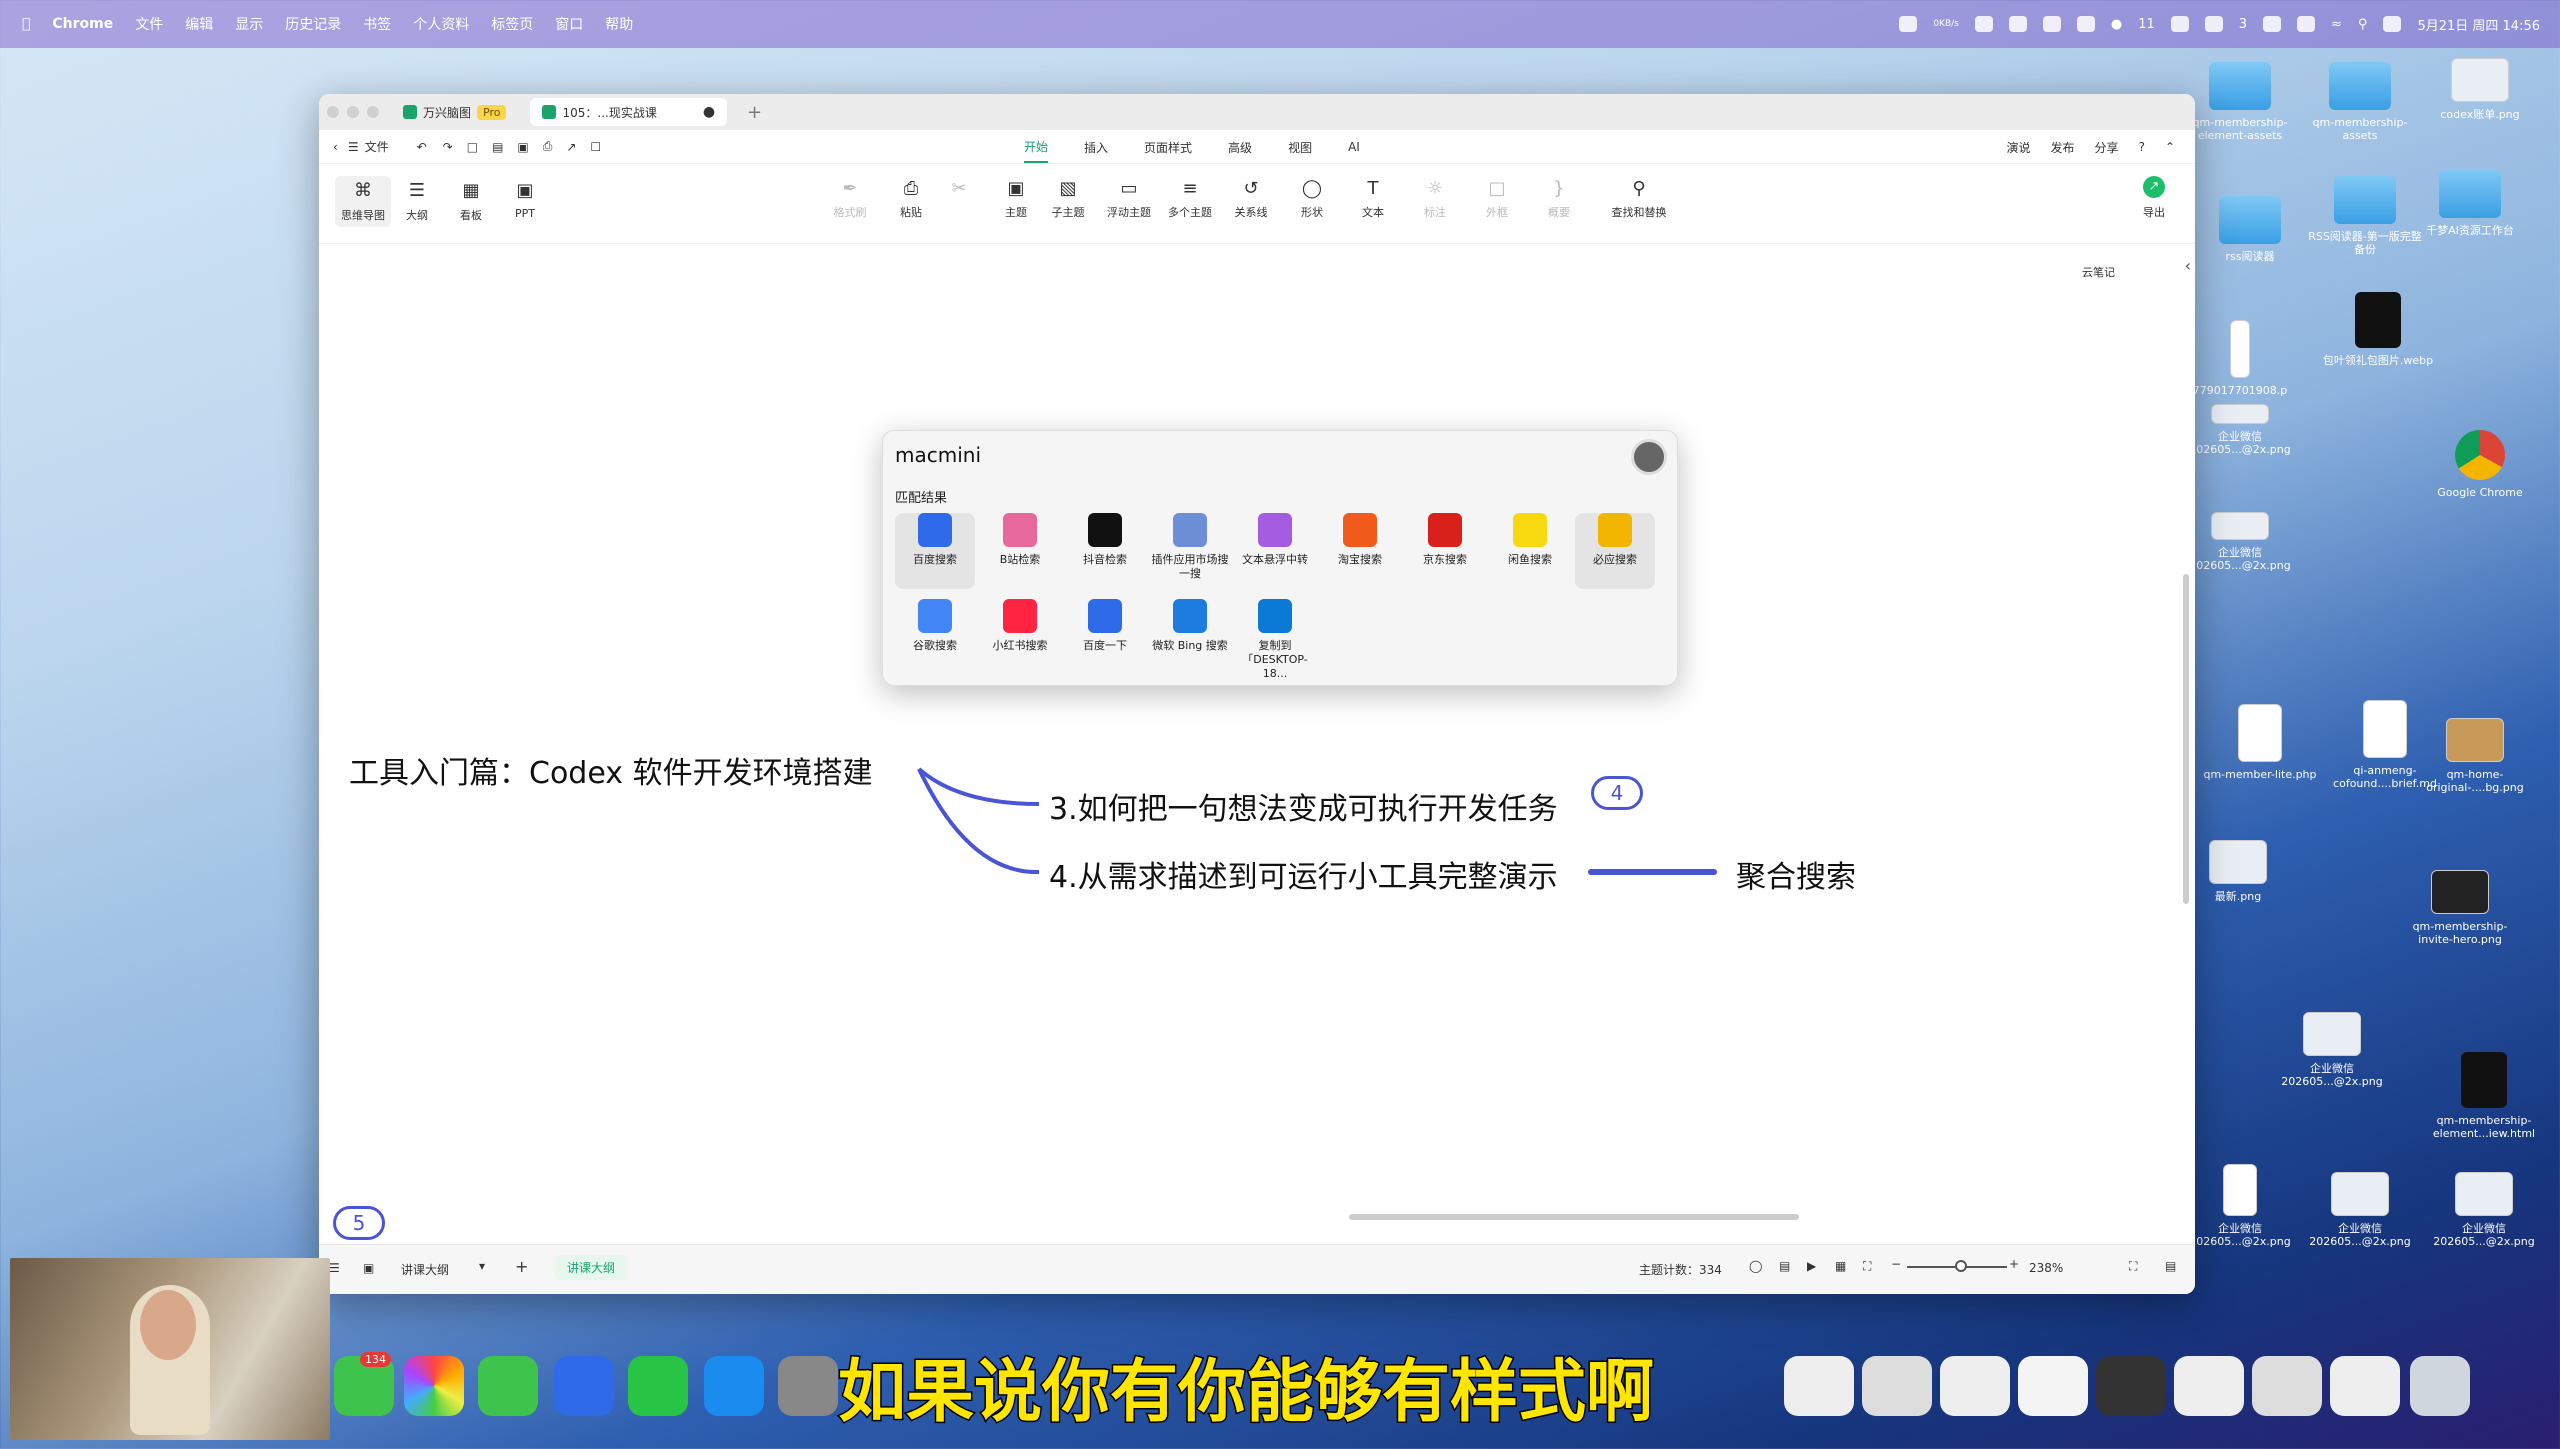  Describe the element at coordinates (1639, 199) in the screenshot. I see `find-replace-button: ⚲ 查找和替换` at that location.